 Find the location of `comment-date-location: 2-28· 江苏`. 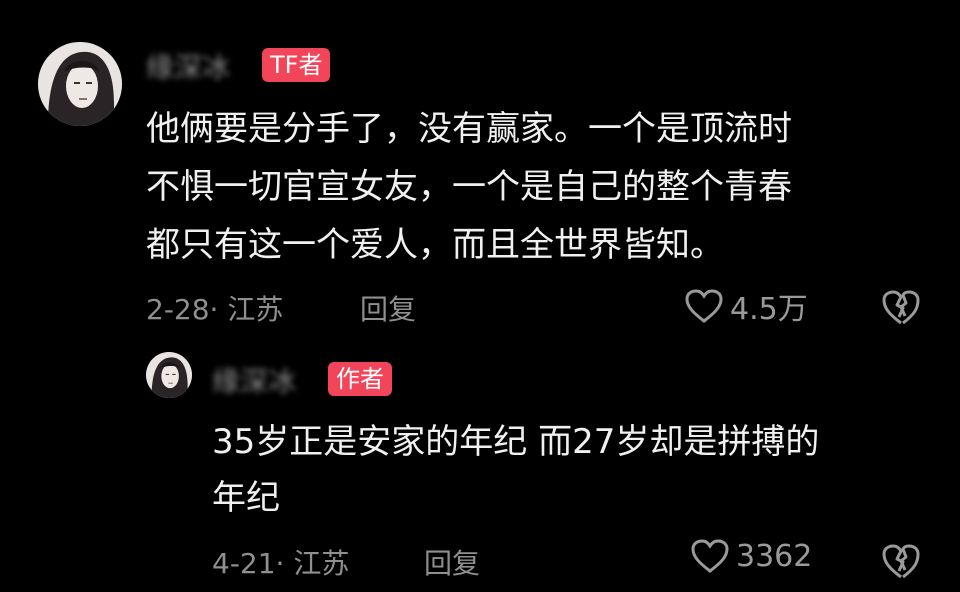

comment-date-location: 2-28· 江苏 is located at coordinates (215, 309).